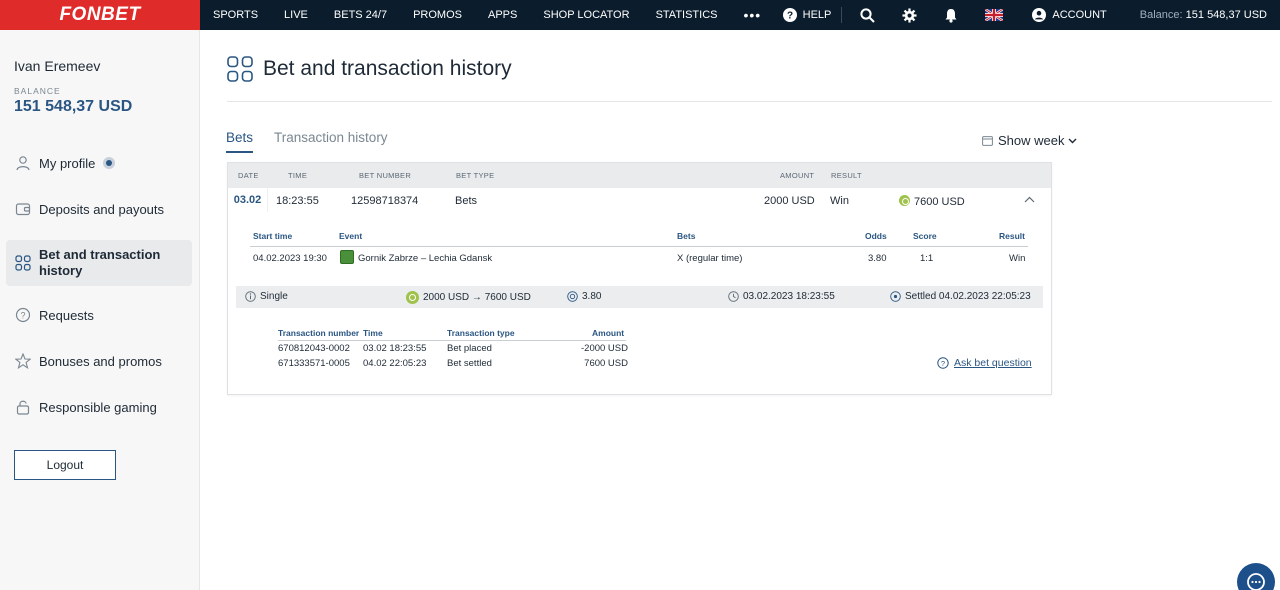 This screenshot has height=590, width=1280. Describe the element at coordinates (686, 236) in the screenshot. I see `detail-header-bets: Bets` at that location.